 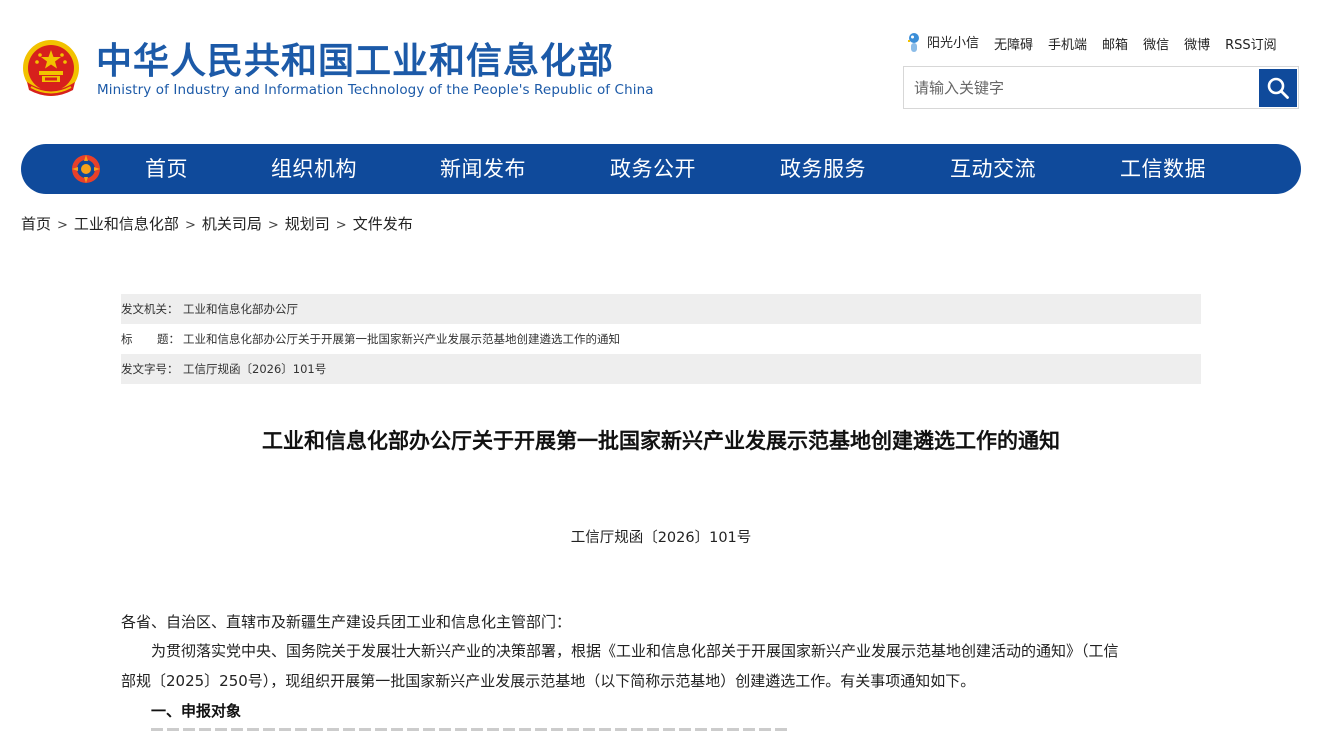 What do you see at coordinates (166, 169) in the screenshot?
I see `nav-home: 首页` at bounding box center [166, 169].